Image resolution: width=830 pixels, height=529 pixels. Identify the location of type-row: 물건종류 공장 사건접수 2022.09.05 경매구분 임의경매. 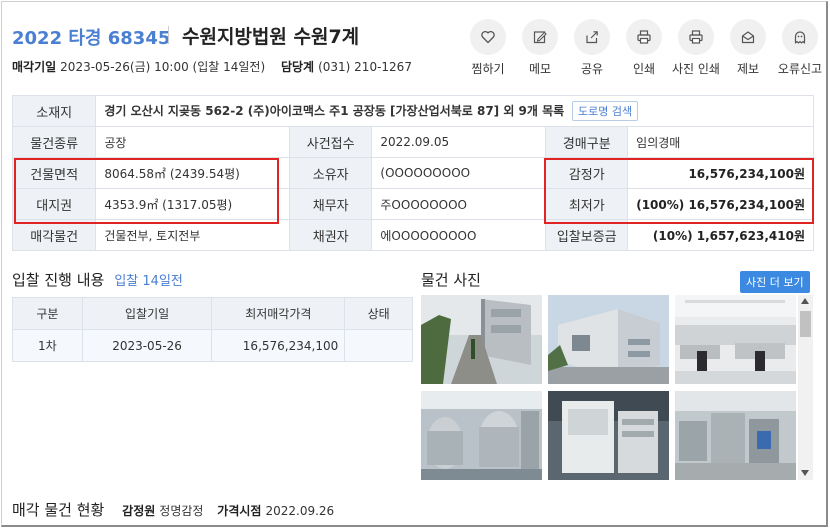
(412, 142).